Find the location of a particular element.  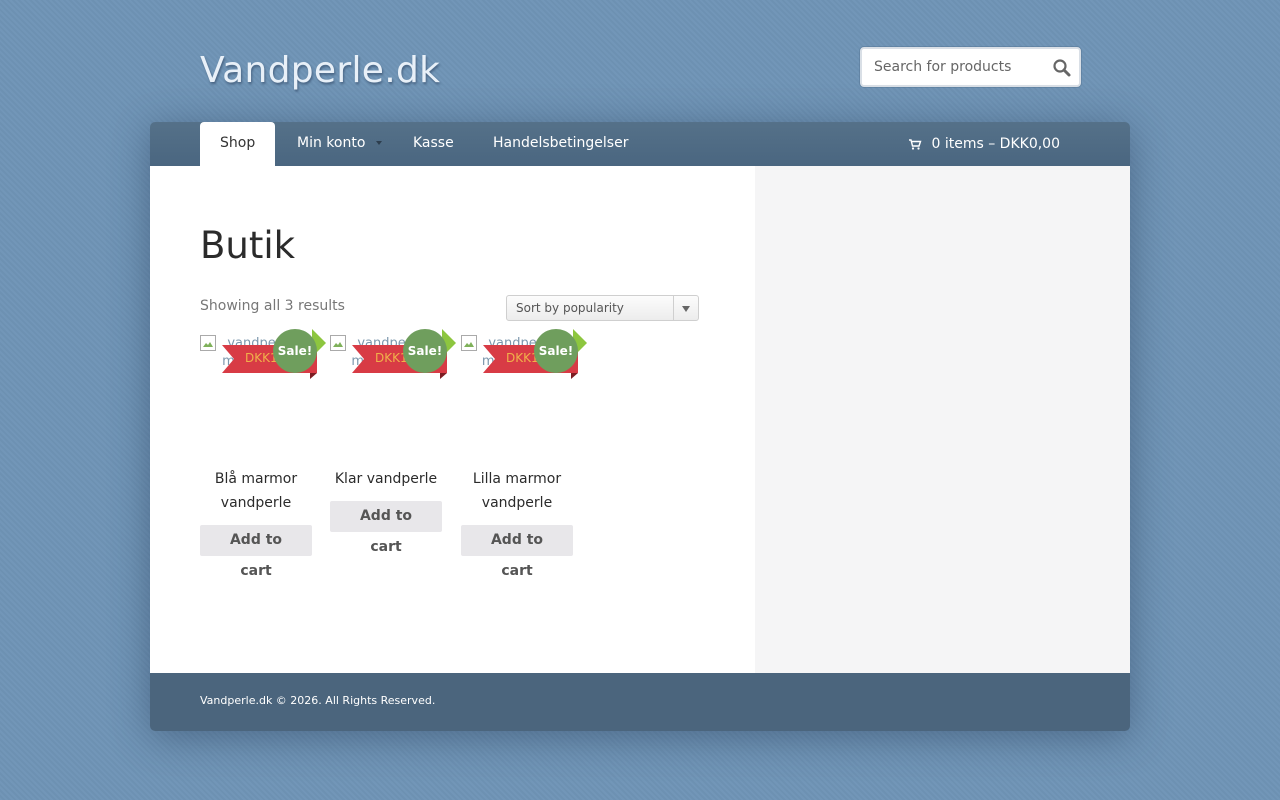

nav-item-shop: Shop is located at coordinates (238, 144).